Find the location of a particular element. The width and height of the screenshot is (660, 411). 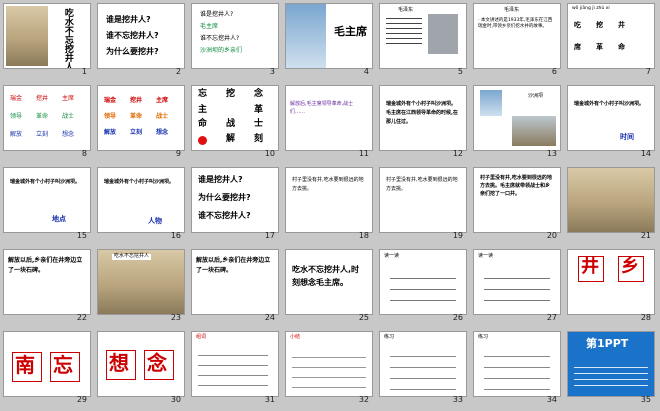

slide-thumbnail: 瑞金 挖井 主席 领导 革命 战士 解放 立刻 想念 8 is located at coordinates (47, 121).